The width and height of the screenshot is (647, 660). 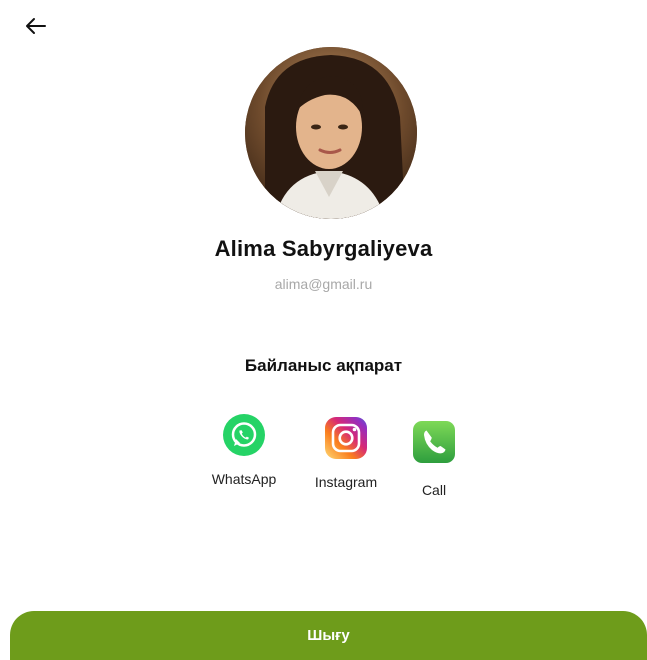 I want to click on avatar, so click(x=331, y=133).